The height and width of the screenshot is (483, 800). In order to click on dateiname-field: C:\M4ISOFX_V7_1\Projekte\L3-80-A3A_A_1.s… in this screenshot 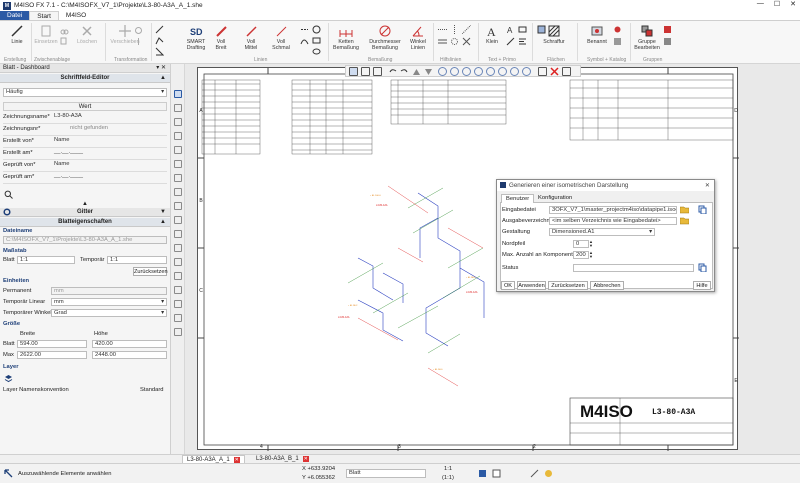, I will do `click(85, 240)`.